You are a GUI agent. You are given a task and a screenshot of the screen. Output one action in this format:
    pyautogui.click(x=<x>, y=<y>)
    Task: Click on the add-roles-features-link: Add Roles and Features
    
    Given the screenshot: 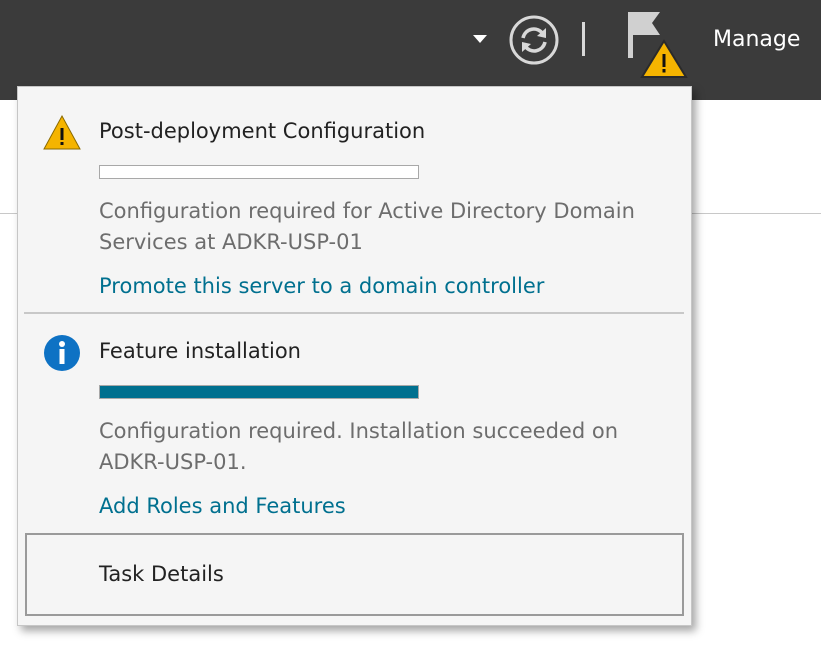 What is the action you would take?
    pyautogui.click(x=222, y=506)
    